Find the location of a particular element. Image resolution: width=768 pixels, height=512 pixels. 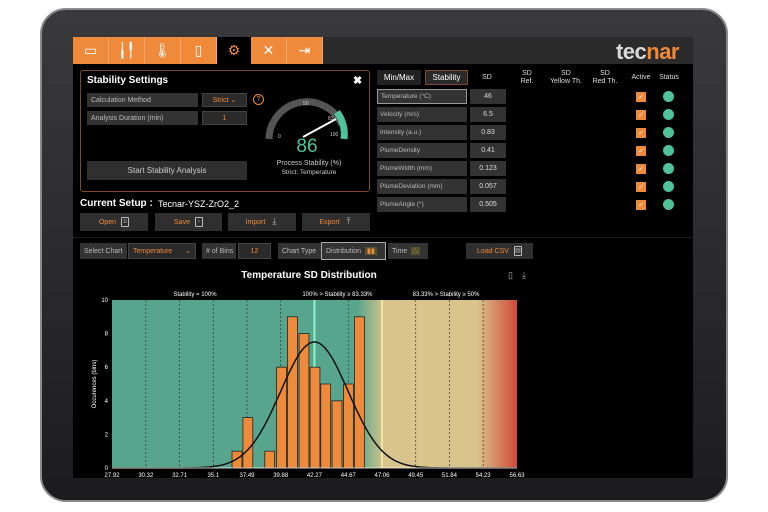

current-setup-name: Tecnar-YSZ-ZrO2_2 is located at coordinates (199, 204).